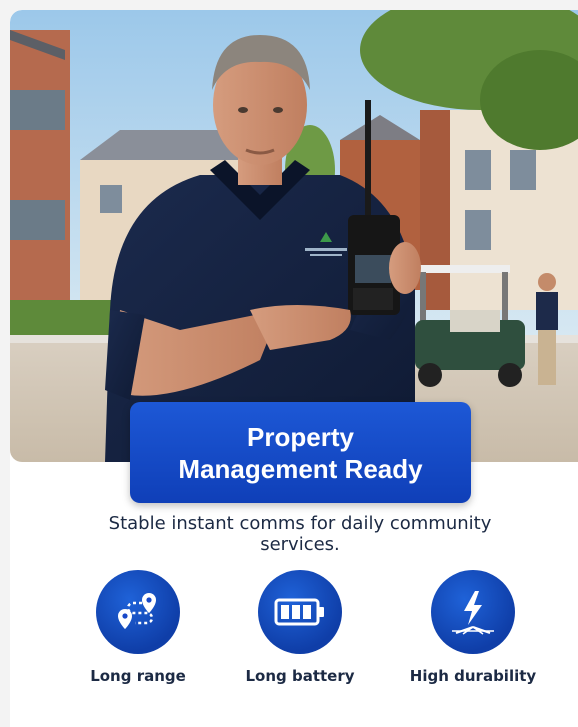 This screenshot has height=727, width=578. What do you see at coordinates (300, 612) in the screenshot?
I see `battery-icon` at bounding box center [300, 612].